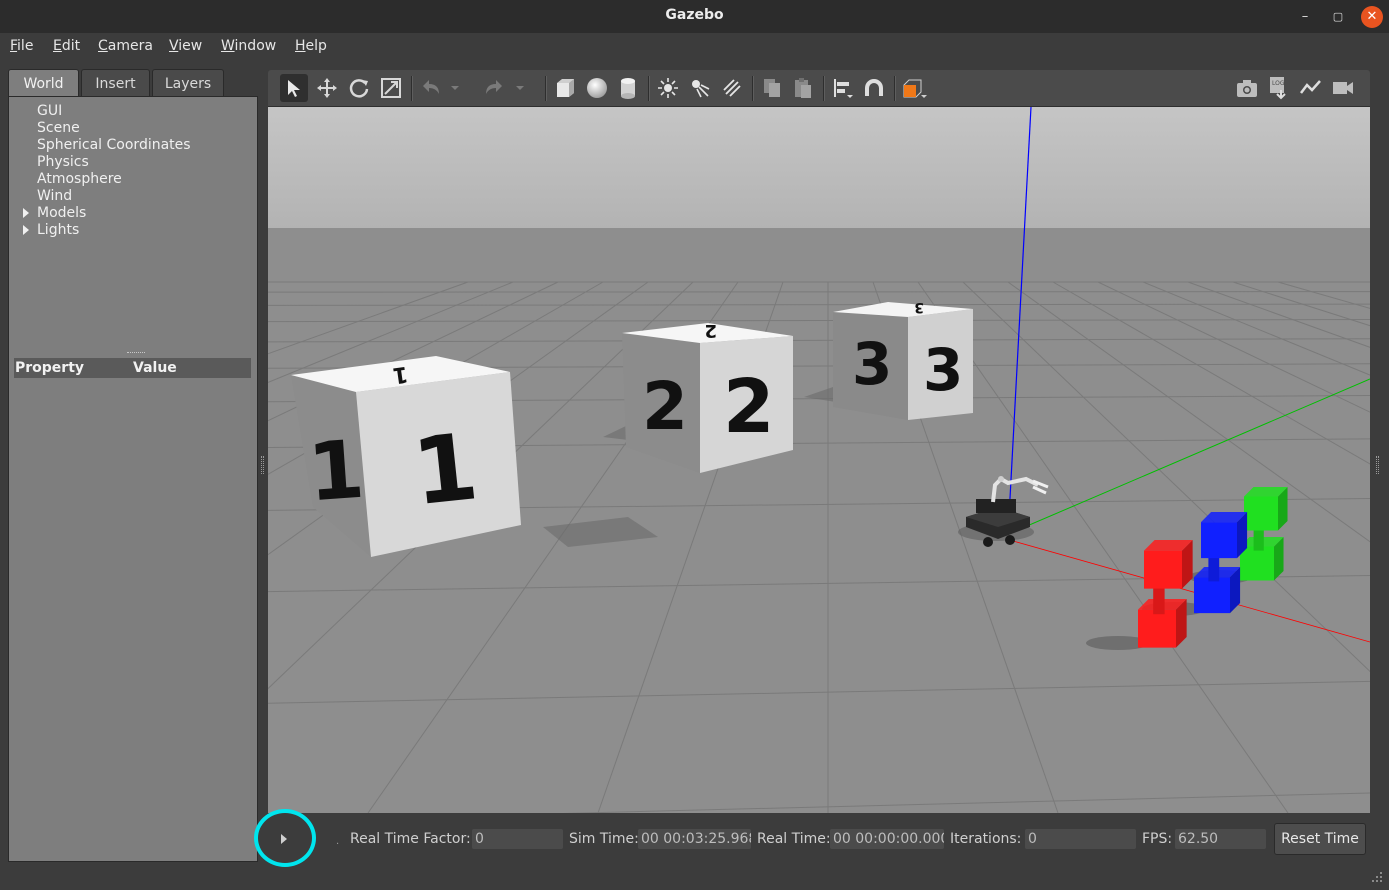 The height and width of the screenshot is (890, 1389). I want to click on sphere-icon, so click(597, 88).